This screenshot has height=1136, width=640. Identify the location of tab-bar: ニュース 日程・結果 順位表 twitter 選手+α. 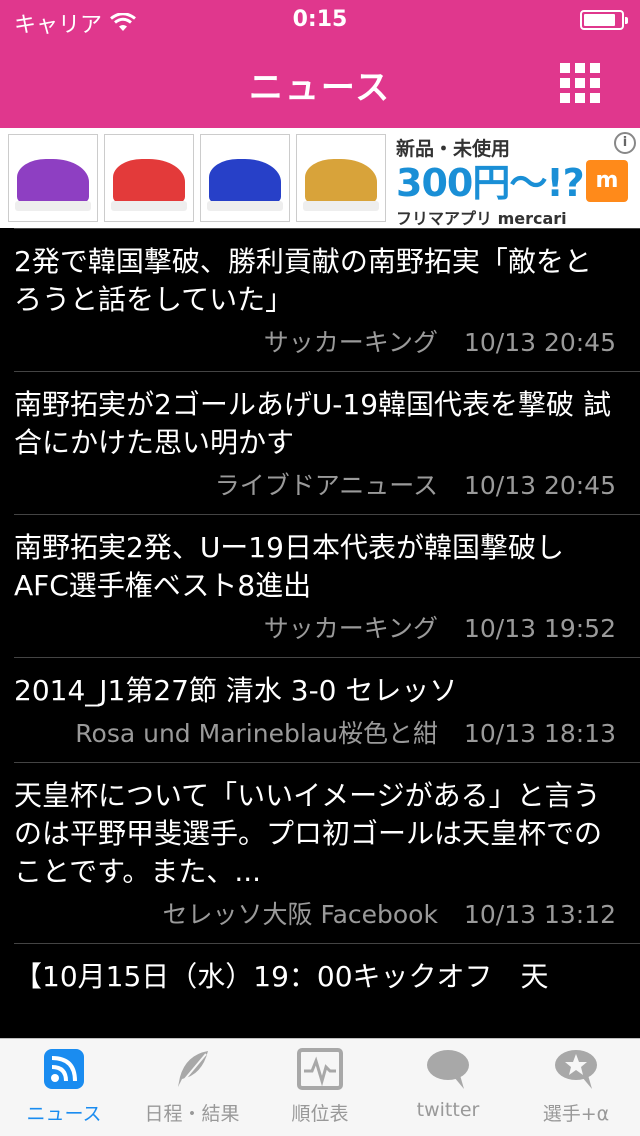
(320, 1087).